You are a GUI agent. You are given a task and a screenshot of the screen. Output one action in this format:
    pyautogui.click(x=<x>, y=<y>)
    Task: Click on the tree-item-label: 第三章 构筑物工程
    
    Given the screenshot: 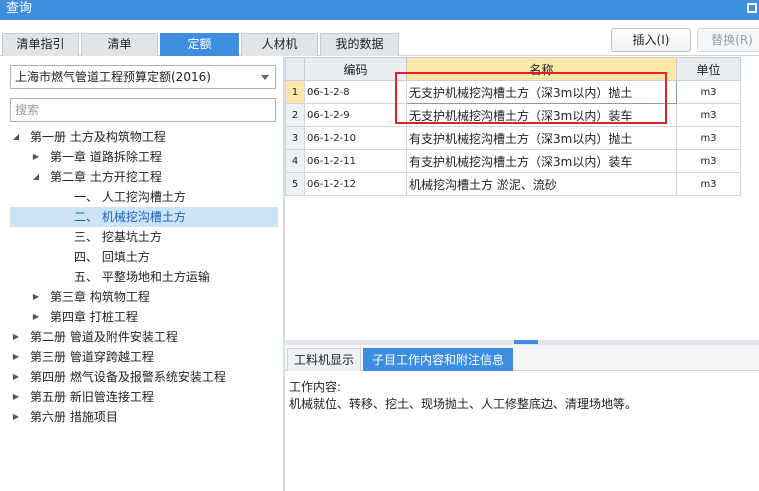 What is the action you would take?
    pyautogui.click(x=100, y=297)
    